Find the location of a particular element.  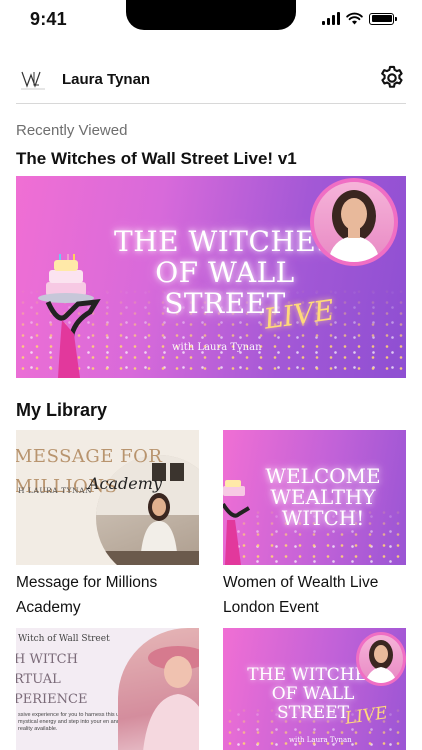

thumbnail-kicker: Witch of Wall Street is located at coordinates (64, 639).